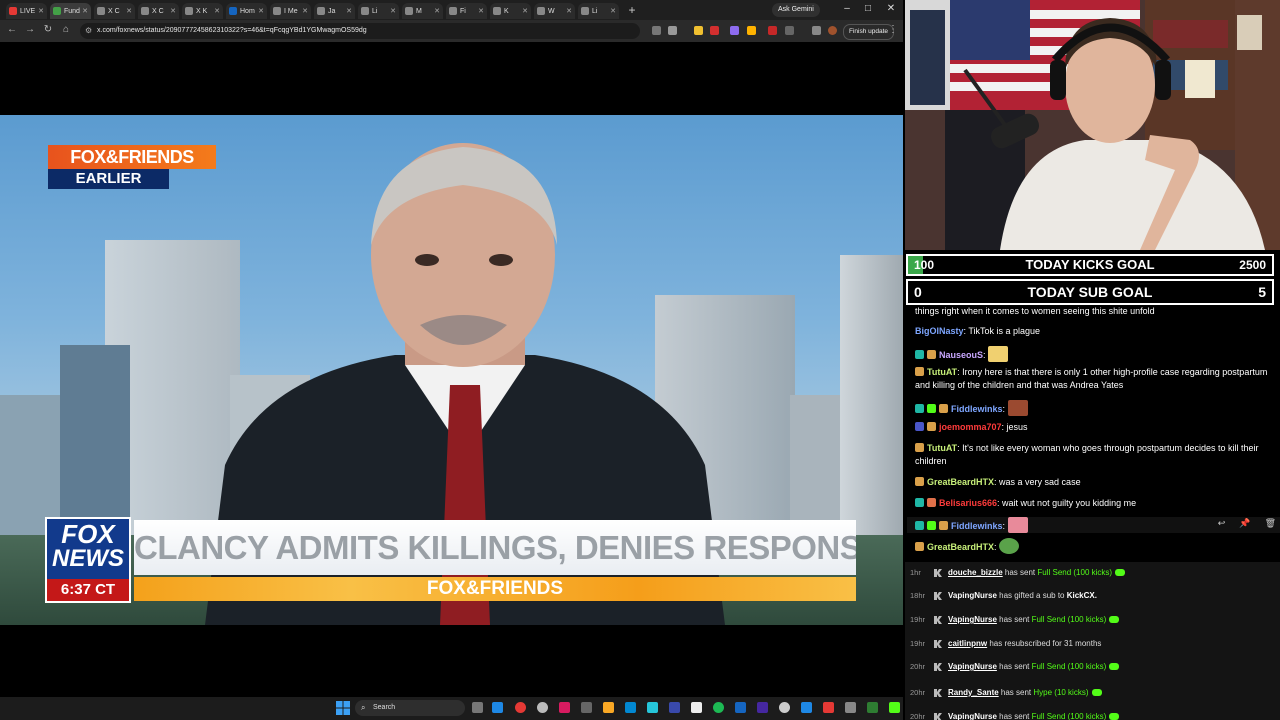 This screenshot has width=1280, height=720. Describe the element at coordinates (919, 426) in the screenshot. I see `gifter-badge-icon` at that location.